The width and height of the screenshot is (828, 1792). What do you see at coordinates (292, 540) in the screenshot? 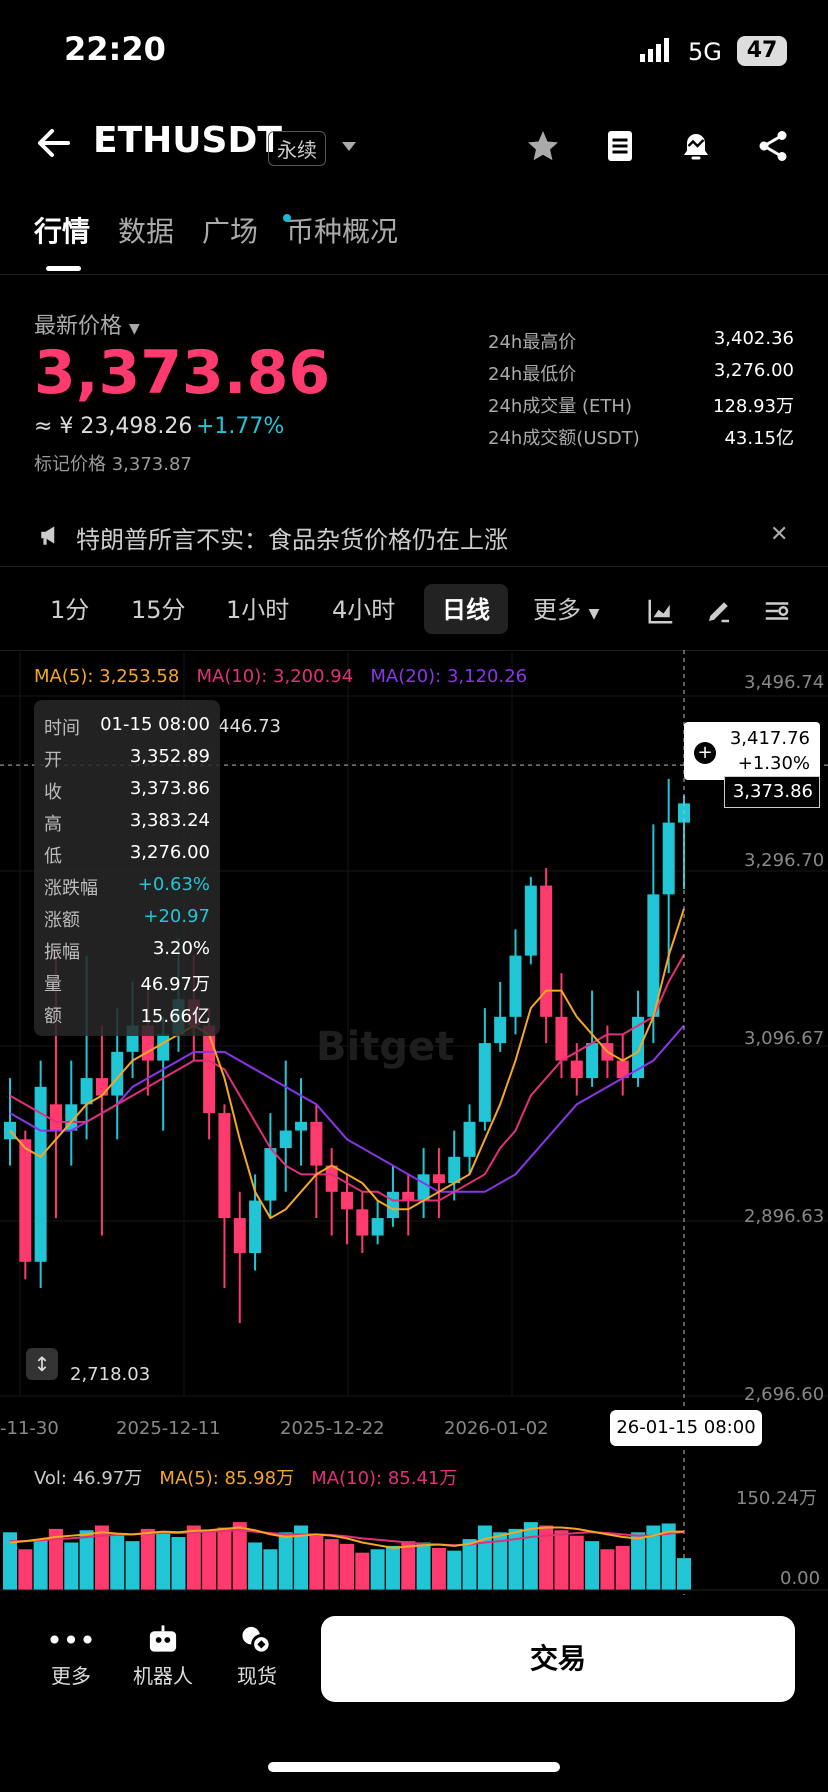
I see `news-text: 特朗普所言不实：食品杂货价格仍在上涨` at bounding box center [292, 540].